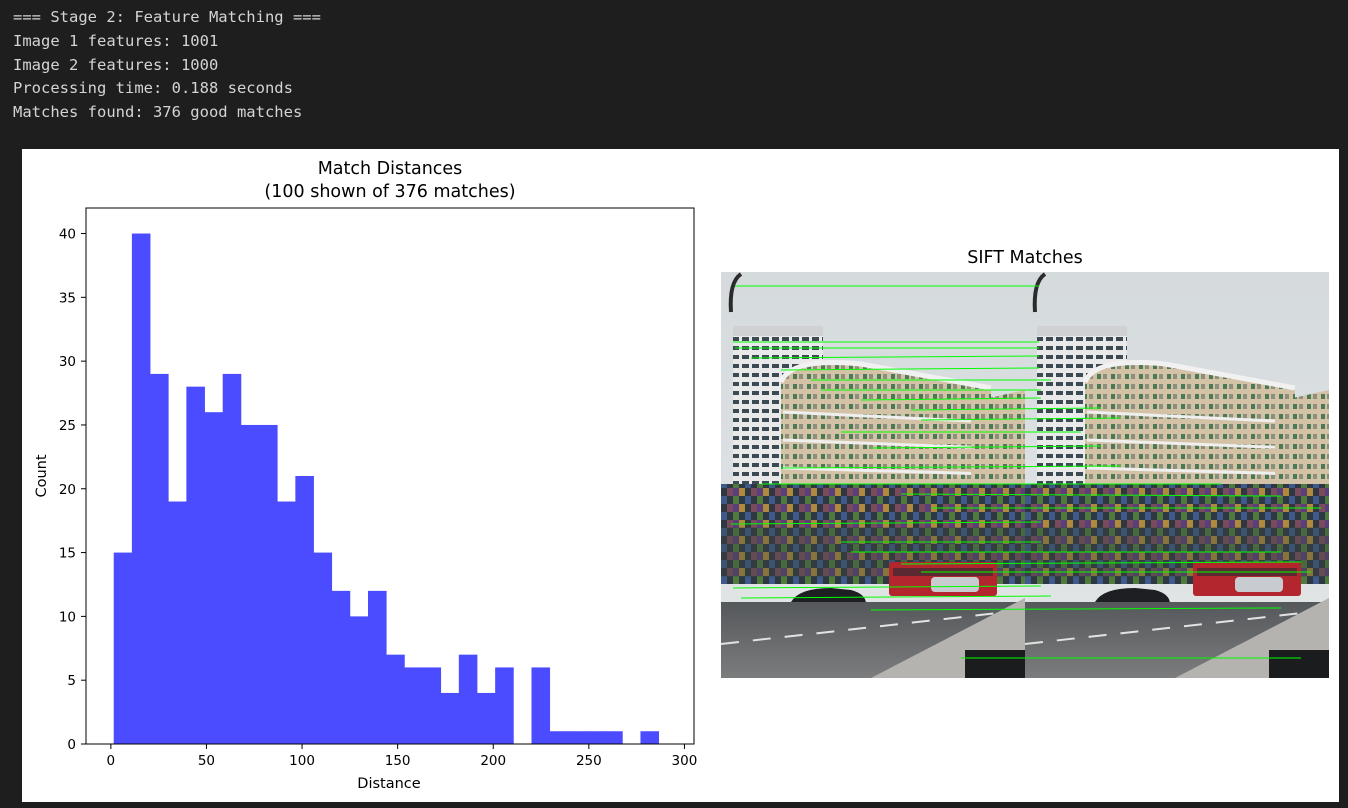 The image size is (1348, 808). I want to click on y-tick-label: 5, so click(71, 681).